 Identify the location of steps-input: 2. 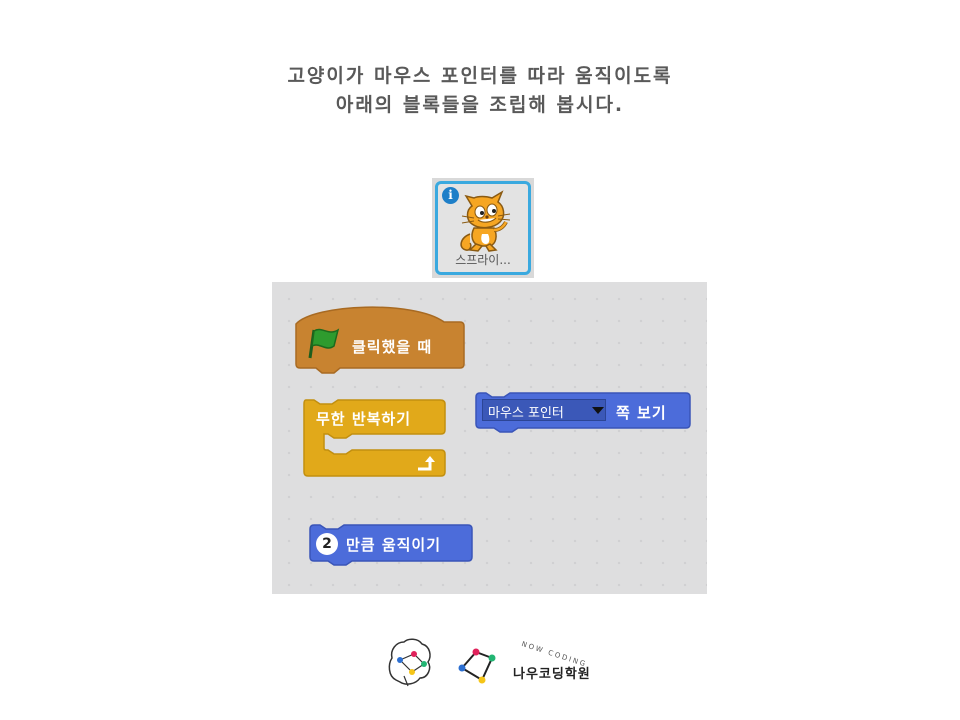
(327, 544).